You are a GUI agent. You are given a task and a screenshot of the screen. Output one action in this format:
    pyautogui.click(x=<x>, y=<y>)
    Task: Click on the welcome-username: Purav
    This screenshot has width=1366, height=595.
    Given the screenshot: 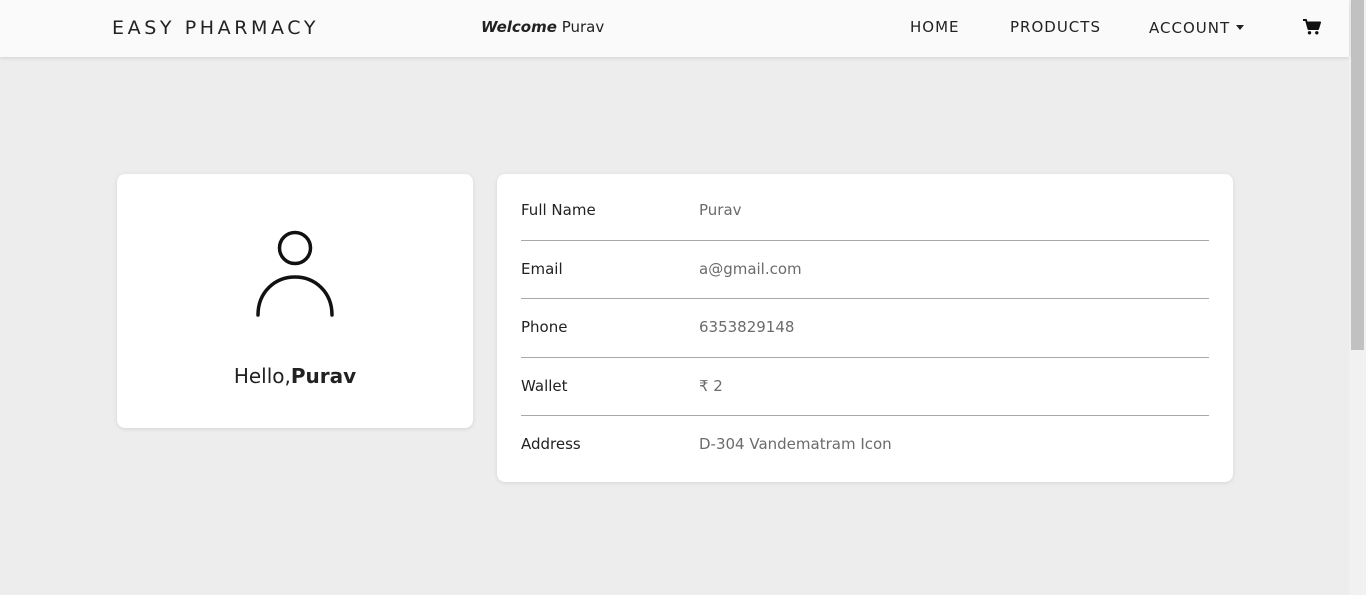 What is the action you would take?
    pyautogui.click(x=583, y=27)
    